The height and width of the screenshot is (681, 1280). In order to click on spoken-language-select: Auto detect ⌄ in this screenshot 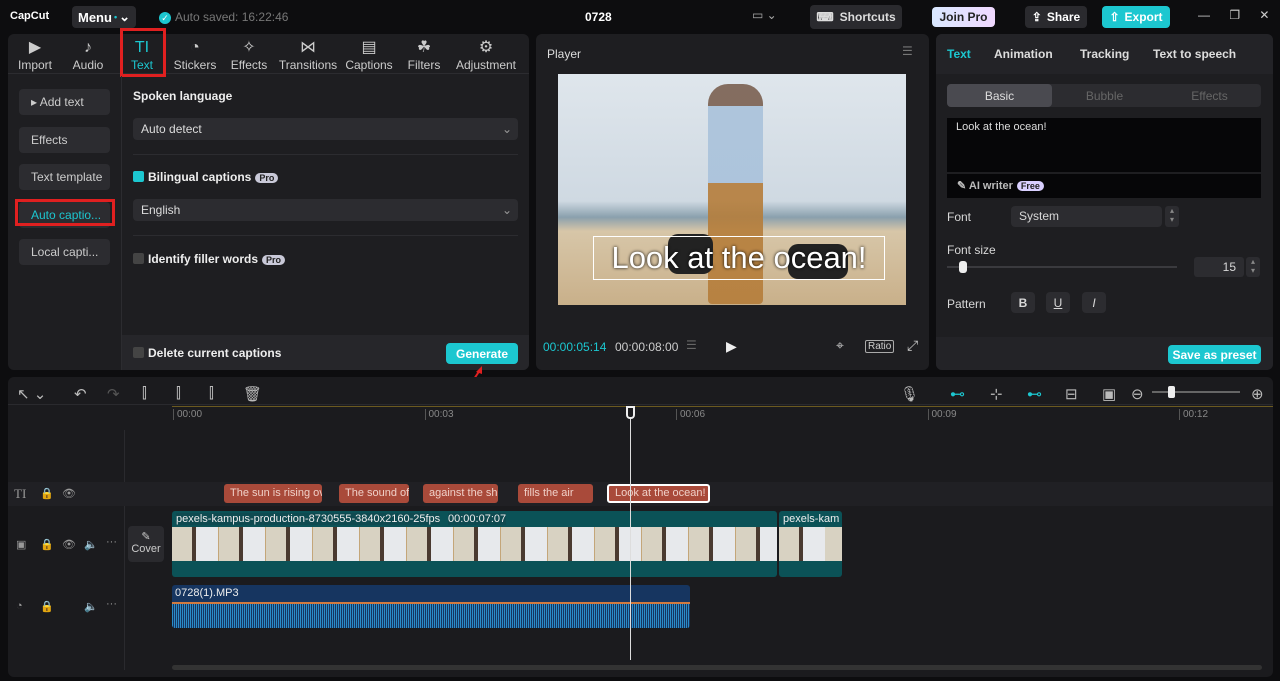, I will do `click(325, 129)`.